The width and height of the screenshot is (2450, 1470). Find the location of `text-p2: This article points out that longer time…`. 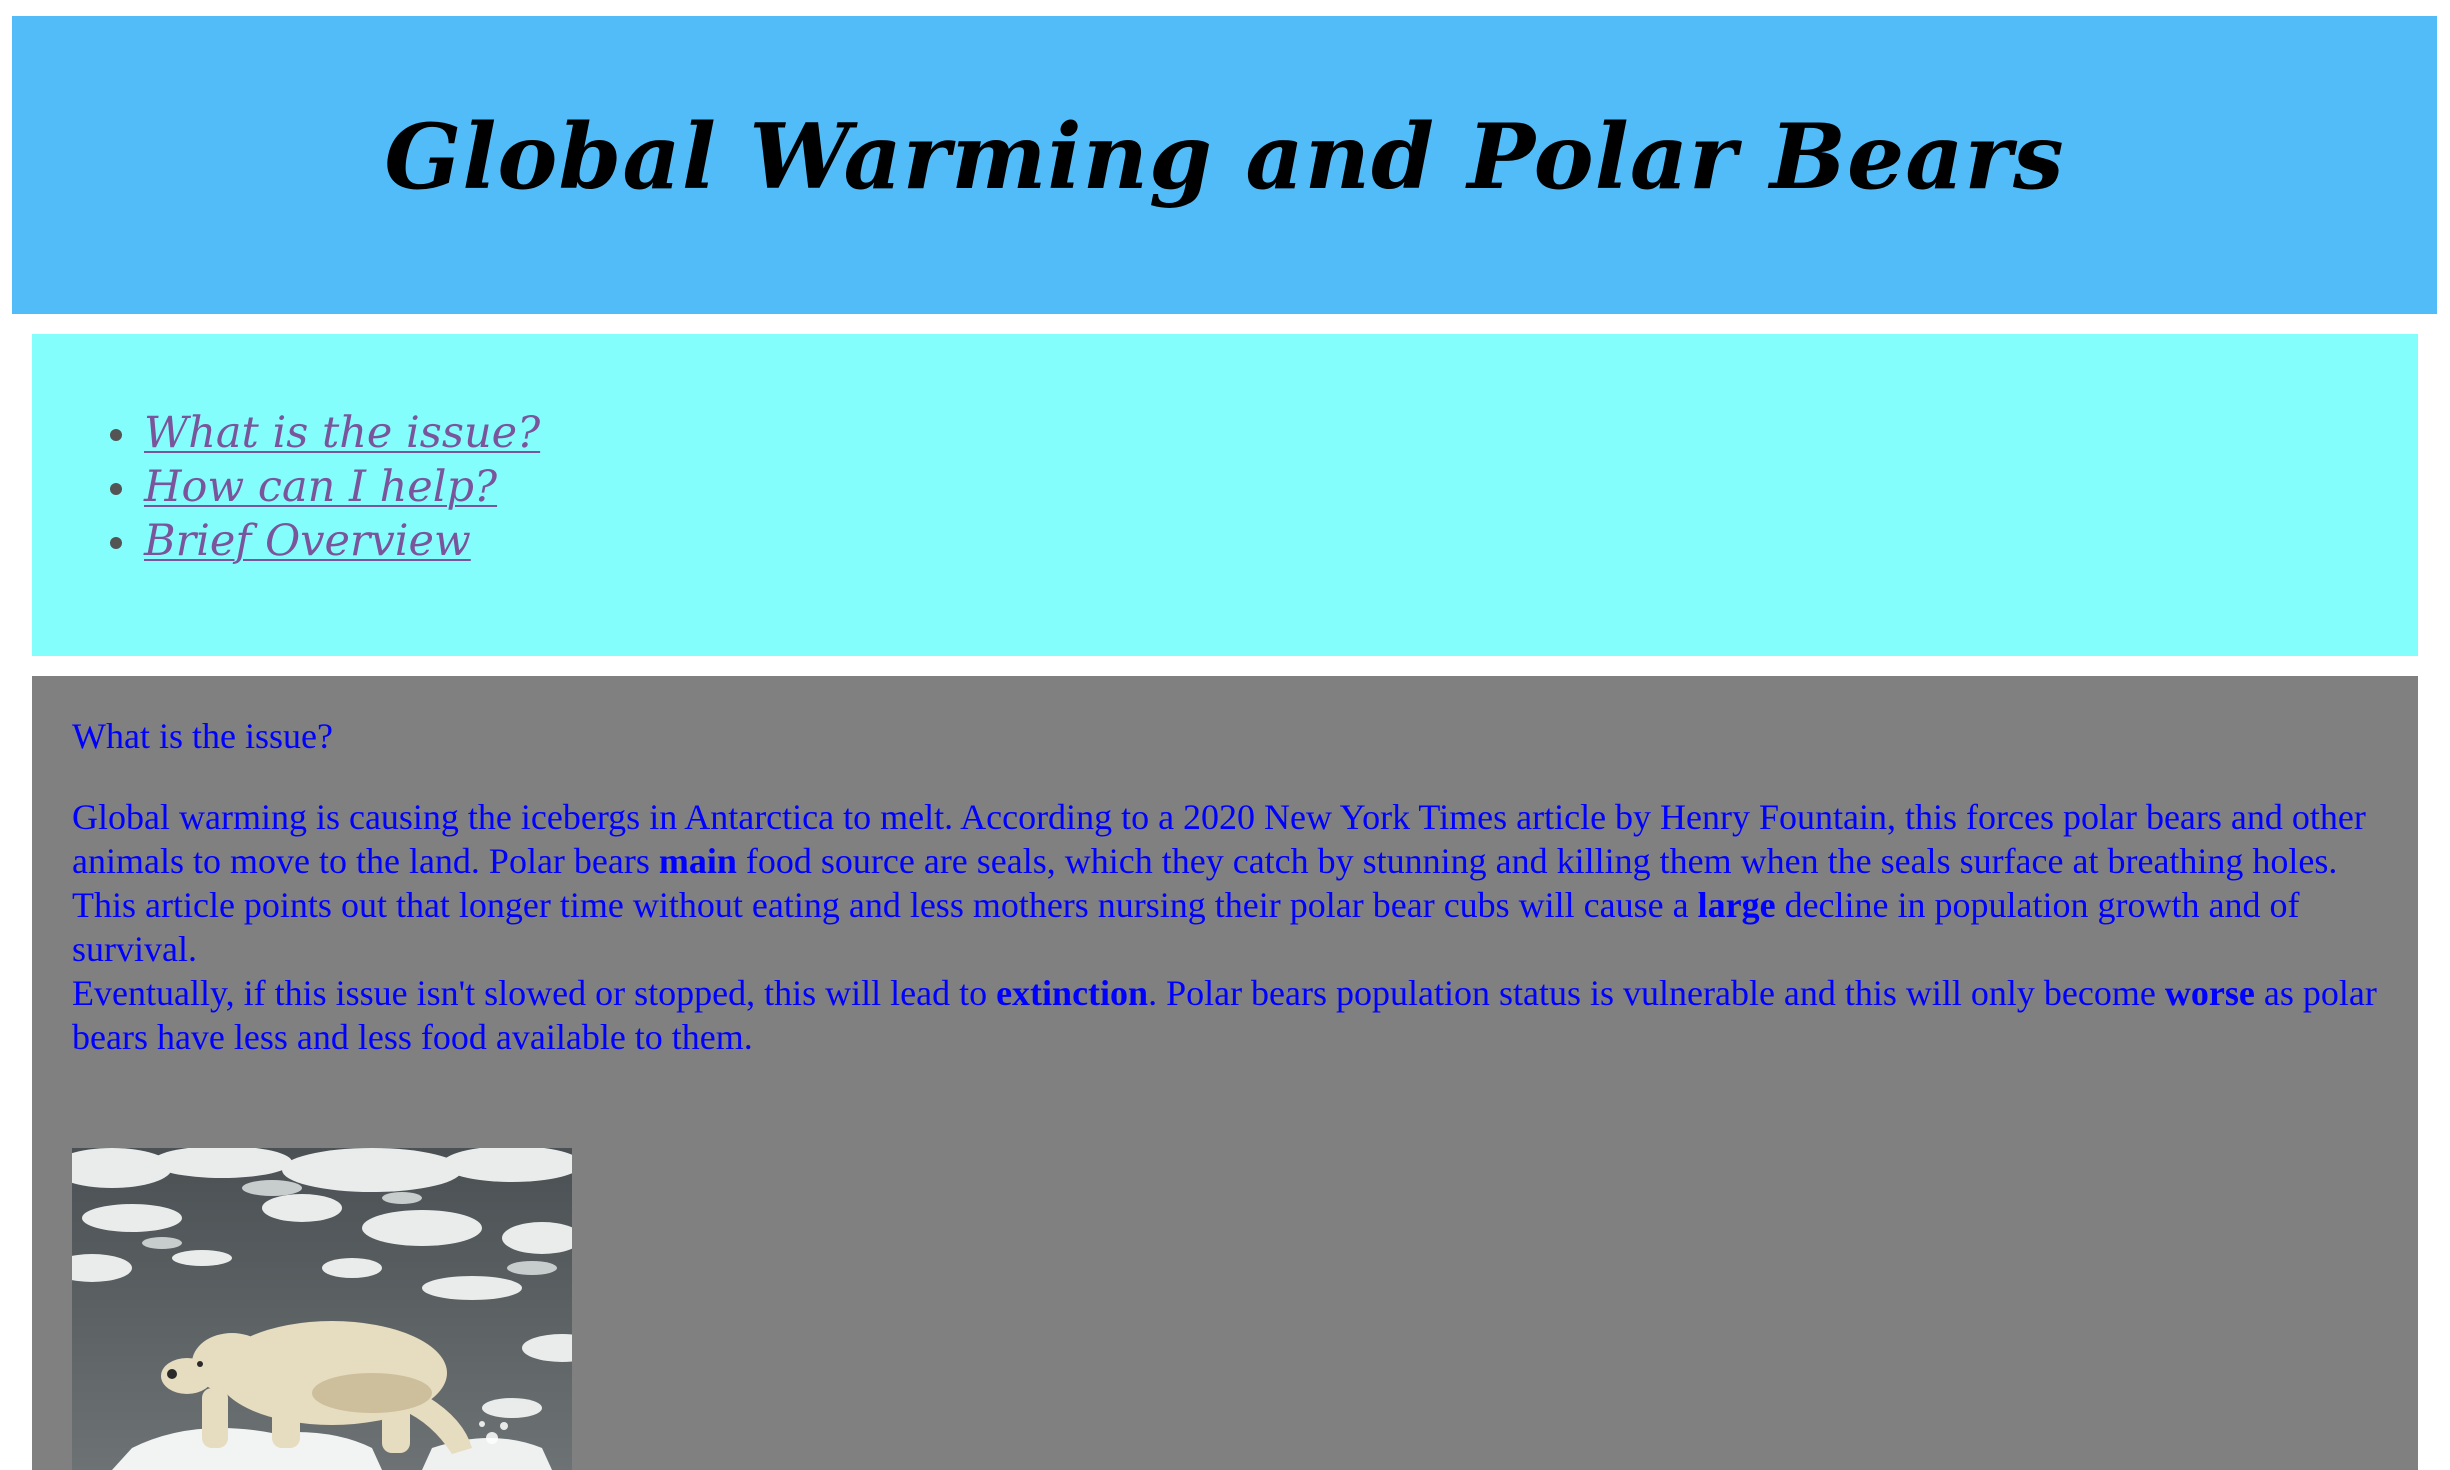

text-p2: This article points out that longer time… is located at coordinates (885, 905).